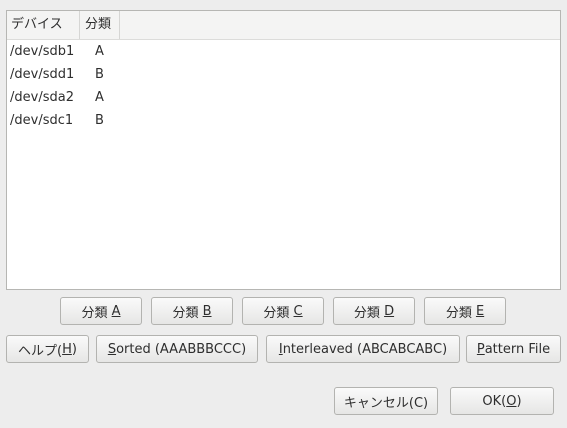 This screenshot has height=428, width=567. Describe the element at coordinates (100, 25) in the screenshot. I see `column-header-class: 分類` at that location.